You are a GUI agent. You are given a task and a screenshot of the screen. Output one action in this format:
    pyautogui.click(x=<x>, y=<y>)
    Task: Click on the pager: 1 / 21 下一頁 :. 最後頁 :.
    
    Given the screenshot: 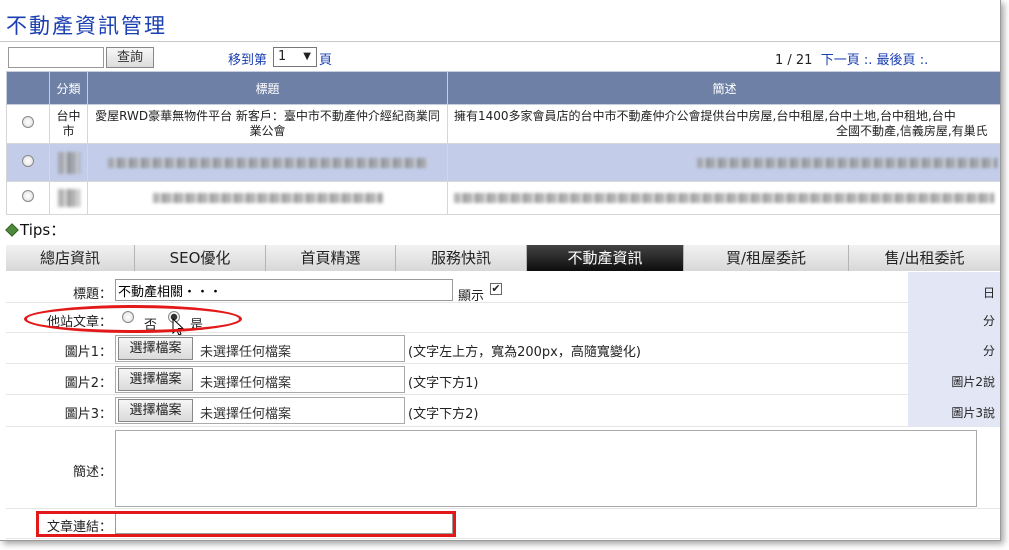 What is the action you would take?
    pyautogui.click(x=851, y=58)
    